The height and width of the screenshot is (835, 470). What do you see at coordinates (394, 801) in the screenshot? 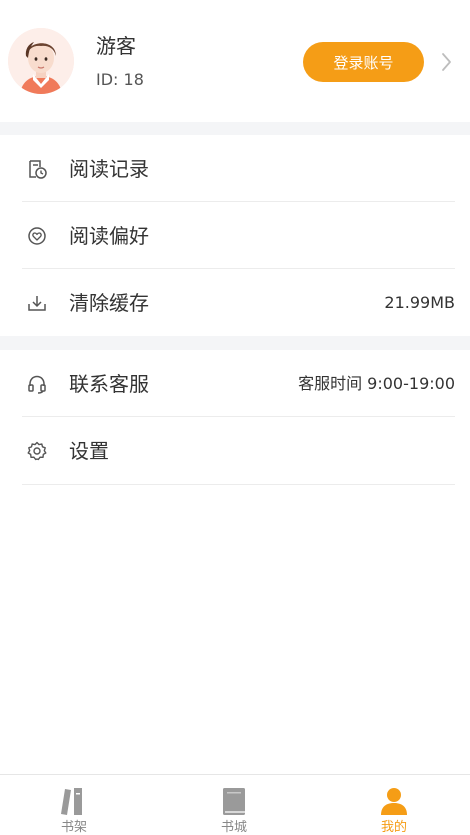
I see `person-icon` at bounding box center [394, 801].